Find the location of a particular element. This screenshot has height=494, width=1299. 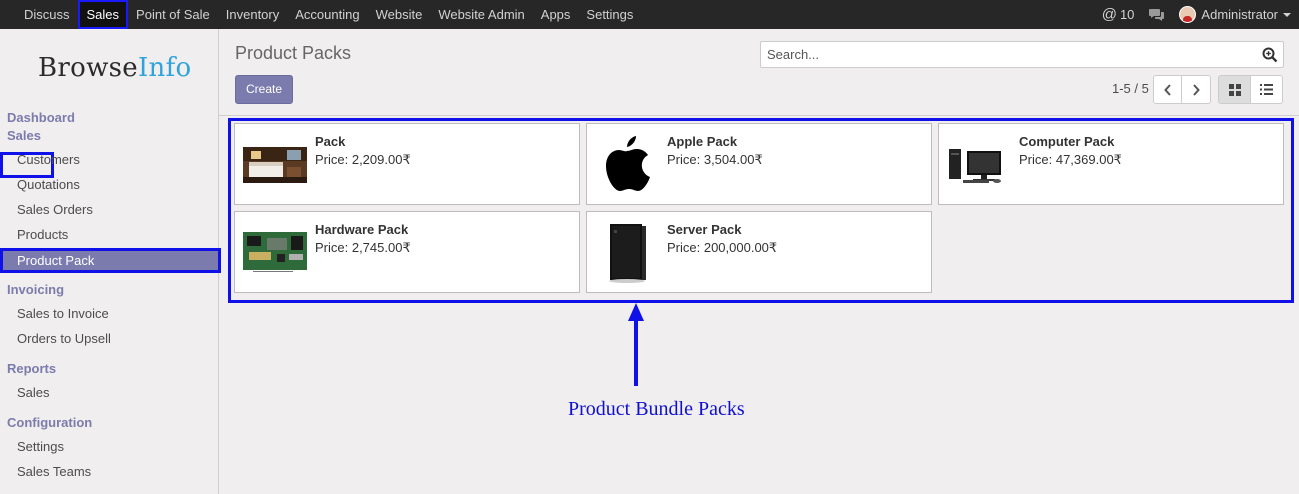

page-title: Product Packs is located at coordinates (293, 53).